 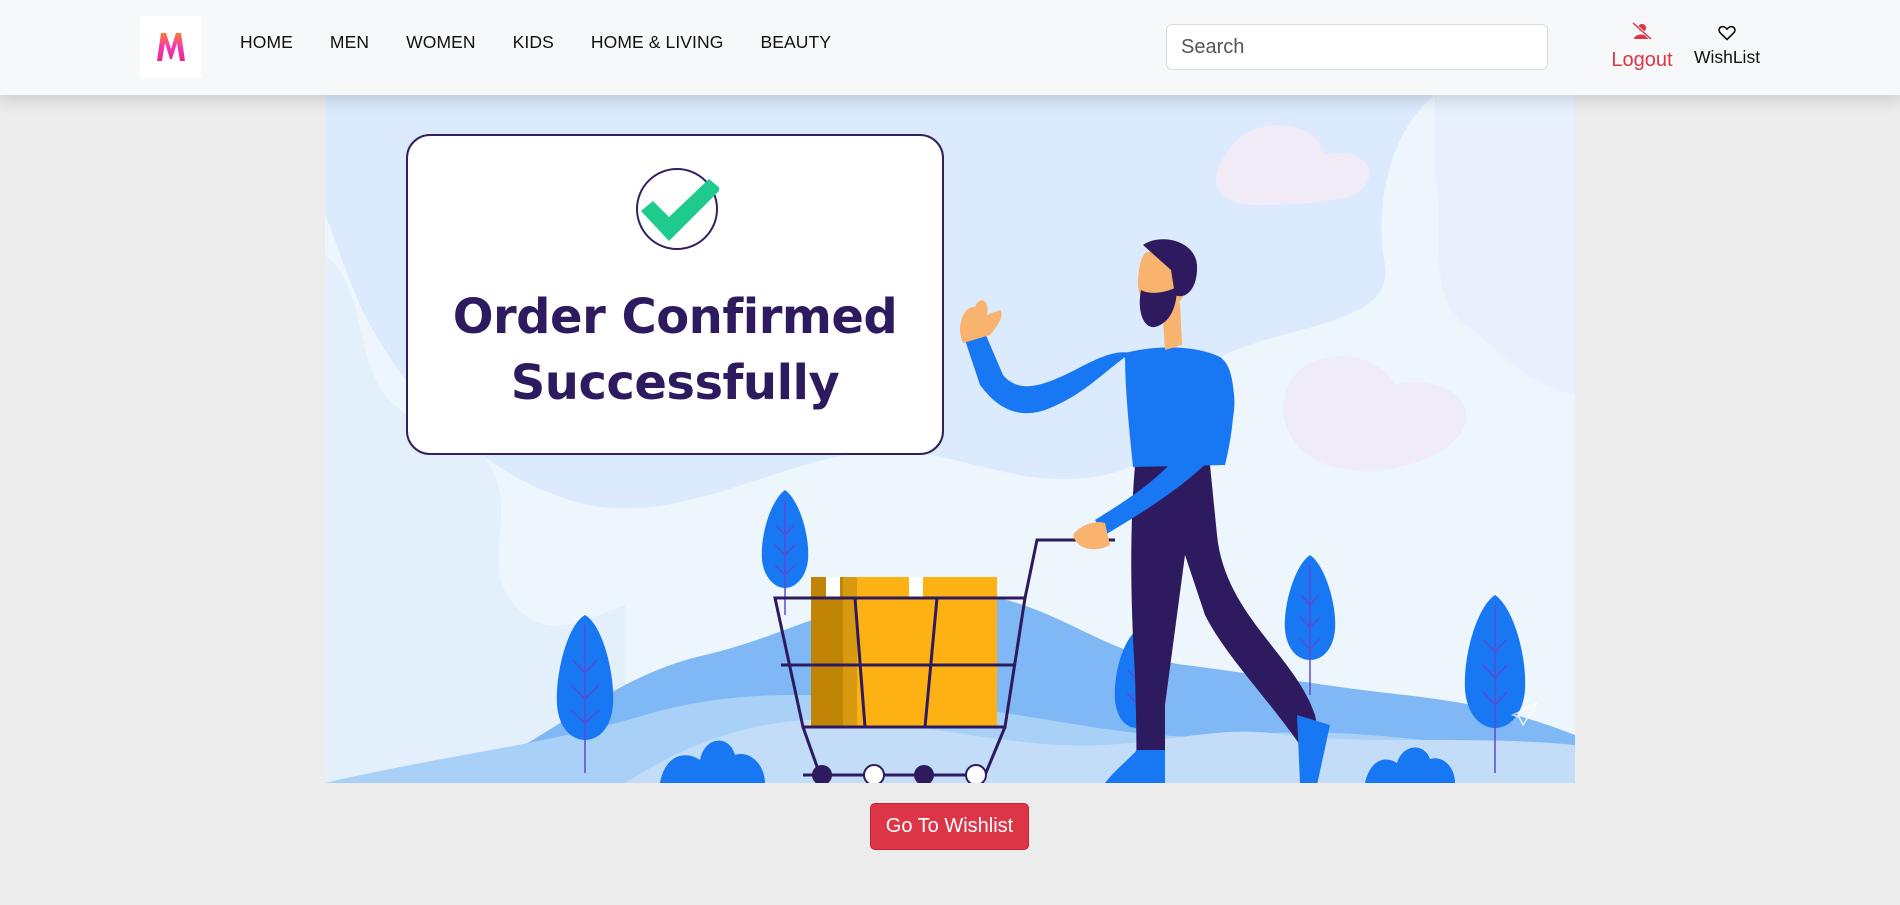 I want to click on brand-logo, so click(x=171, y=47).